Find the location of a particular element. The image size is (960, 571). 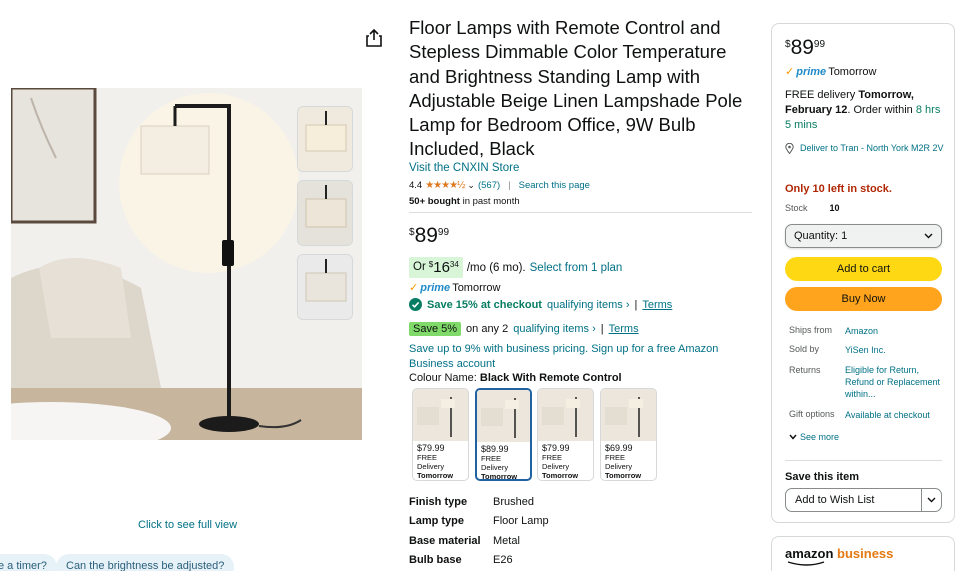

prime-delivery: ✓ prime Tomorrow is located at coordinates (454, 288).